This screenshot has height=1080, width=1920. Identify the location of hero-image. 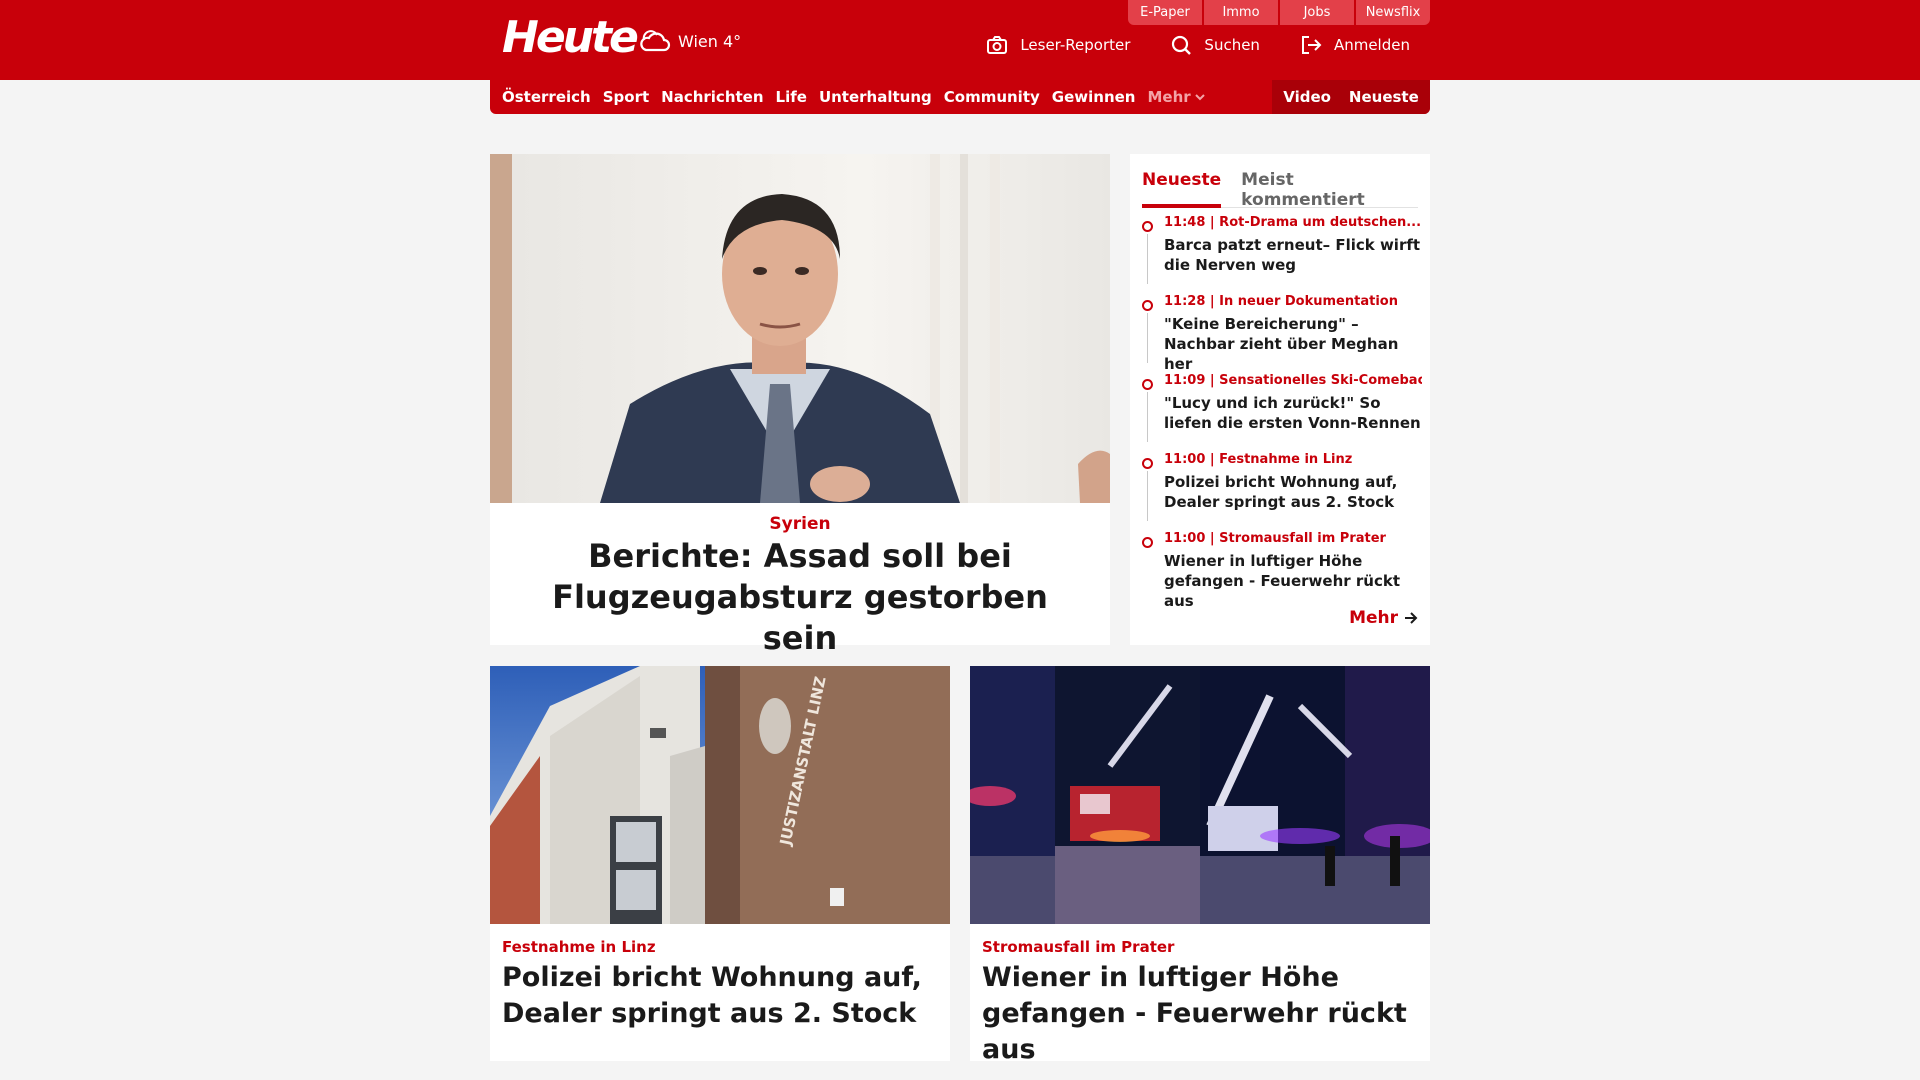
(800, 328).